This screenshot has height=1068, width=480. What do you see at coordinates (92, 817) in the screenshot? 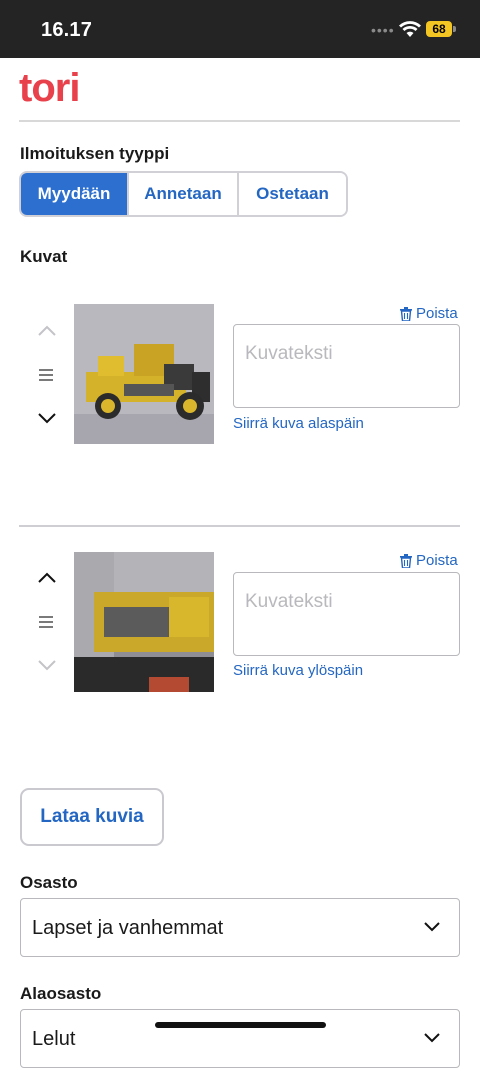
I see `upload-images-button: Lataa kuvia` at bounding box center [92, 817].